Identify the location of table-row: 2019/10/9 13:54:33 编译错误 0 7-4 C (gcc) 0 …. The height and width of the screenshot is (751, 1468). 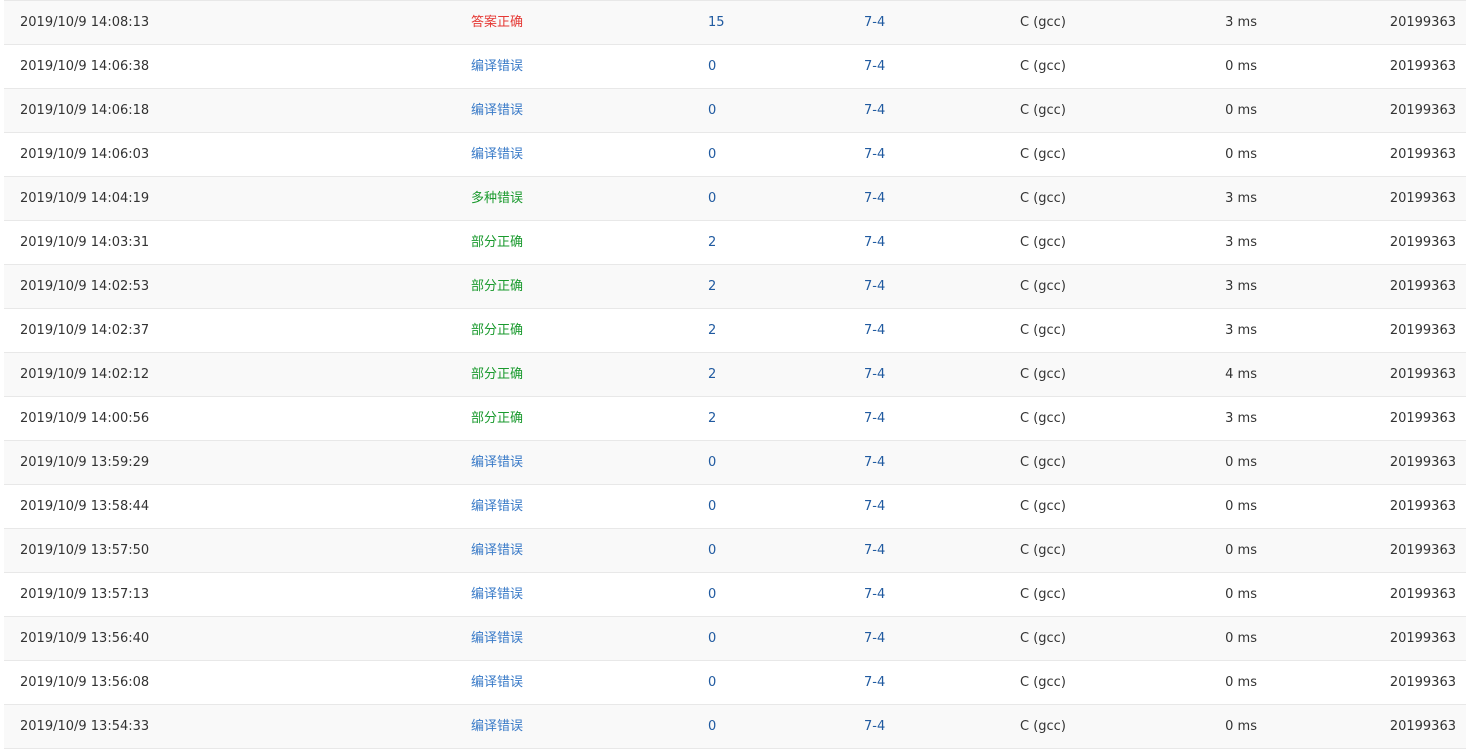
(735, 727).